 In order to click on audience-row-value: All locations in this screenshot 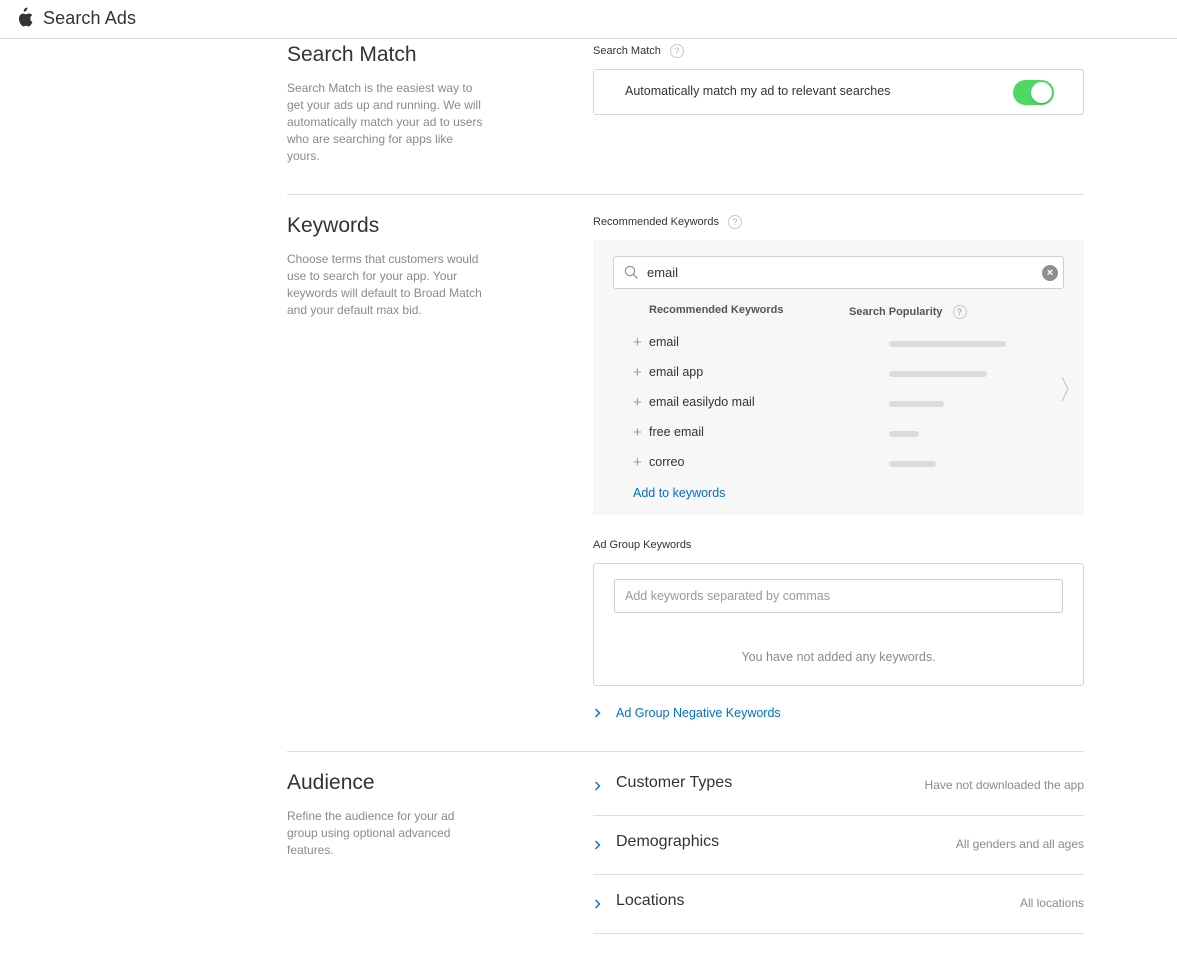, I will do `click(1051, 903)`.